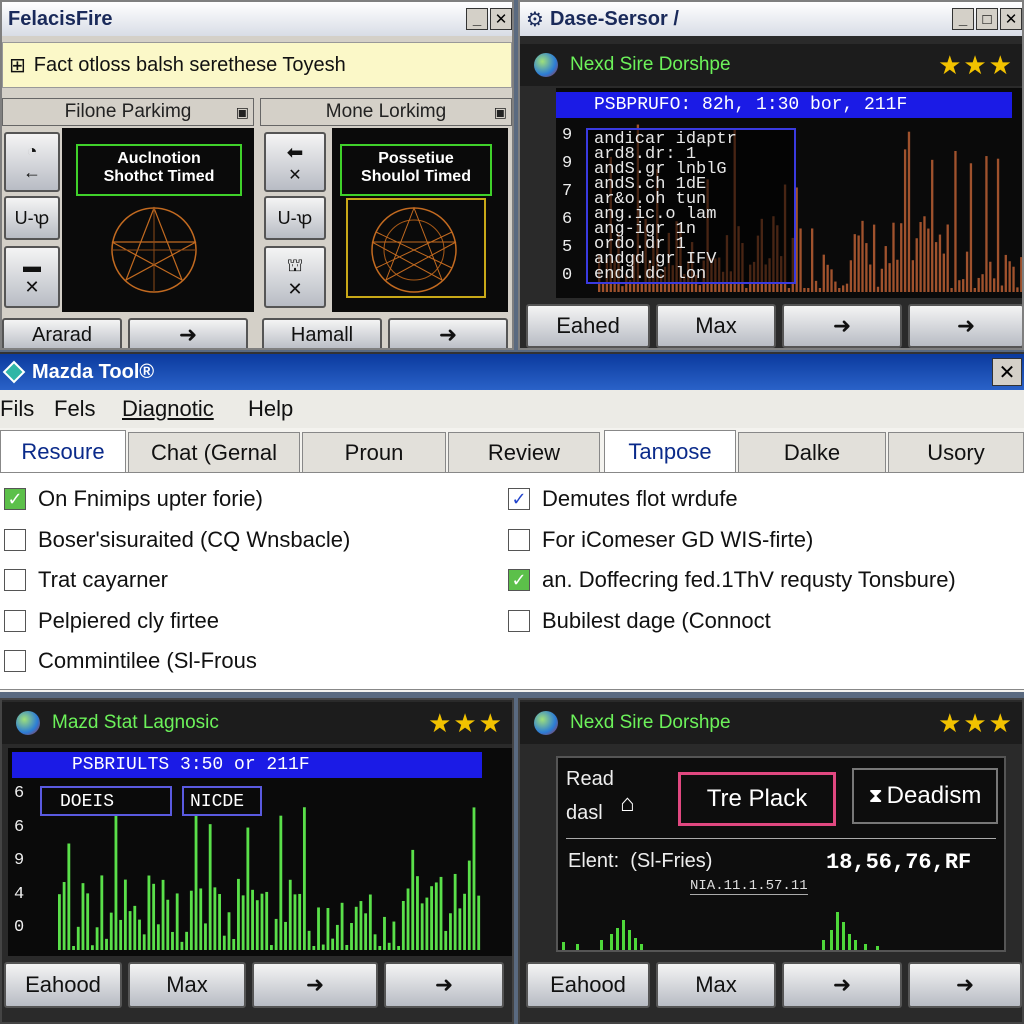 The width and height of the screenshot is (1024, 1024). I want to click on checkbox-label: Commintilee (Sl-Frous, so click(147, 661).